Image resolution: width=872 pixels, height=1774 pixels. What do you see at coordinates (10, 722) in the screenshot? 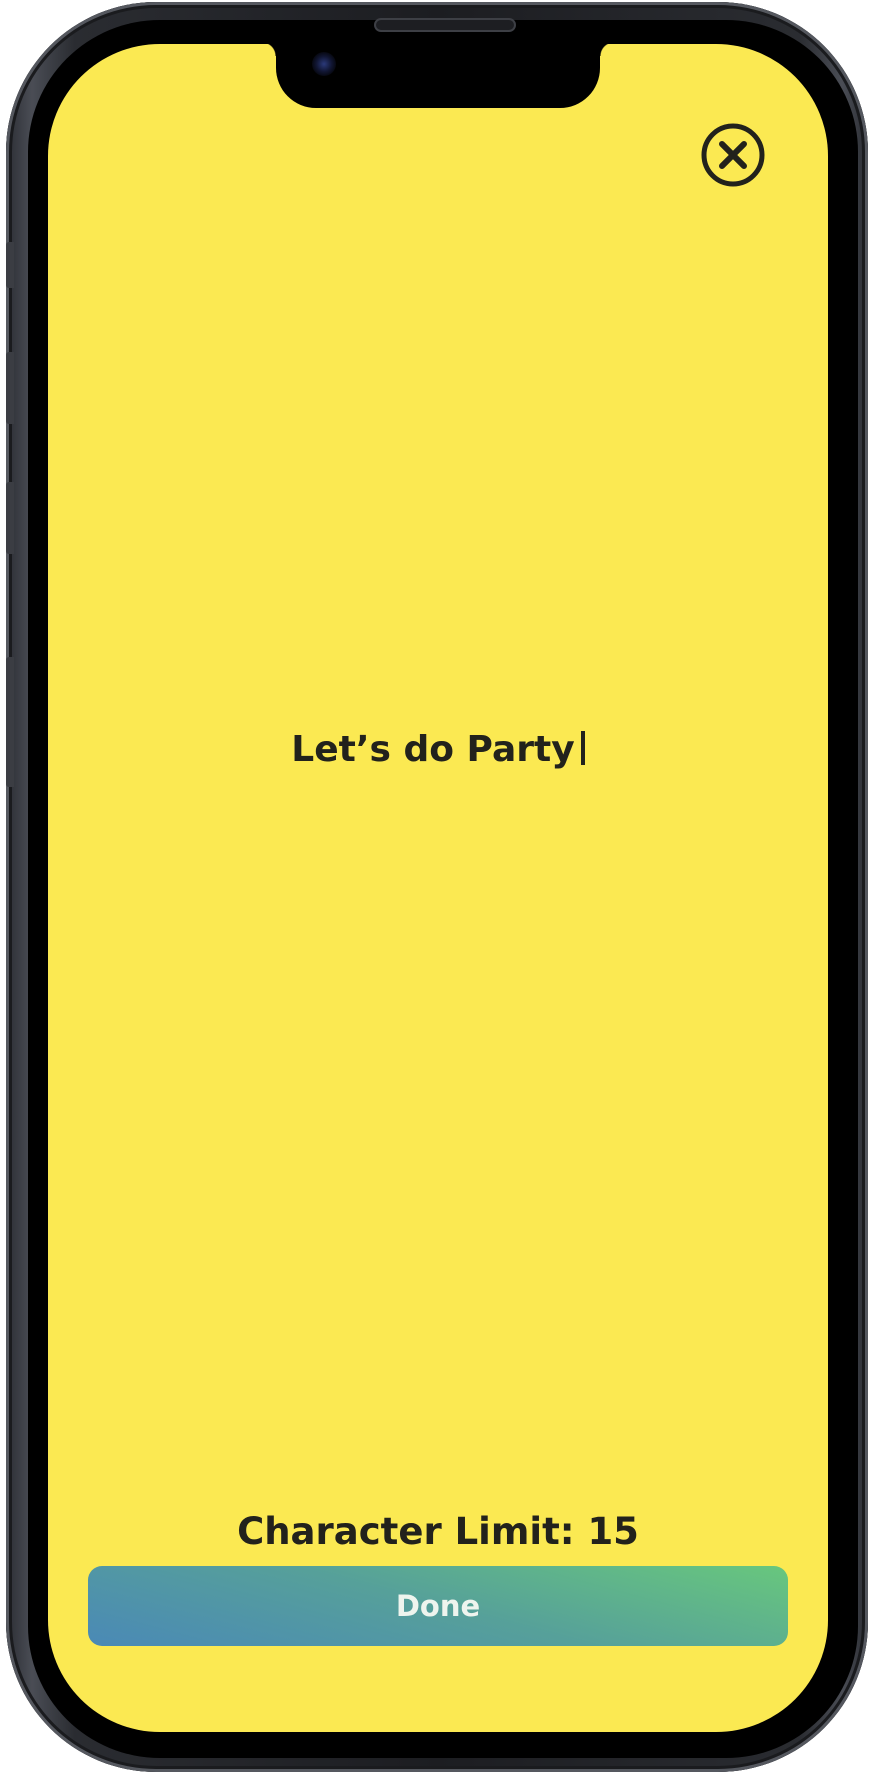
I see `power-button` at bounding box center [10, 722].